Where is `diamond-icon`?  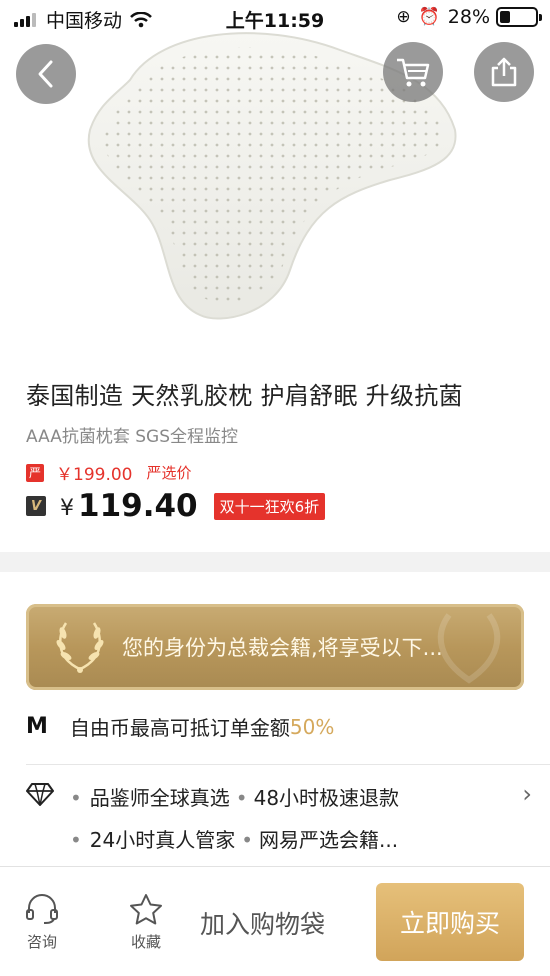 diamond-icon is located at coordinates (40, 794).